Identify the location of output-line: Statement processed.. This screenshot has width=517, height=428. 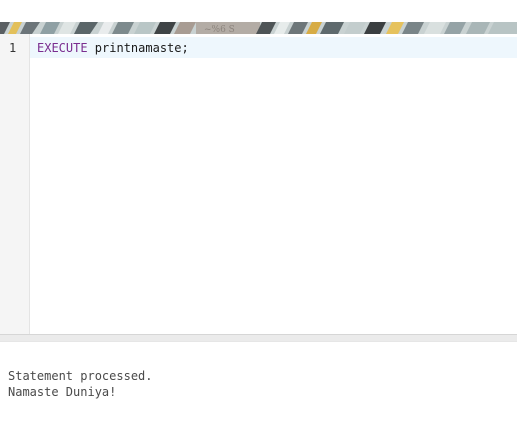
(80, 376).